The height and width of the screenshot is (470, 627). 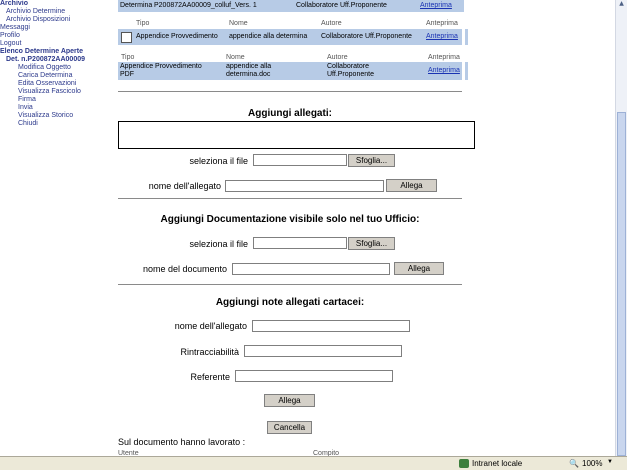 What do you see at coordinates (56, 68) in the screenshot?
I see `nav-modifica-oggetto: Modifica Oggetto` at bounding box center [56, 68].